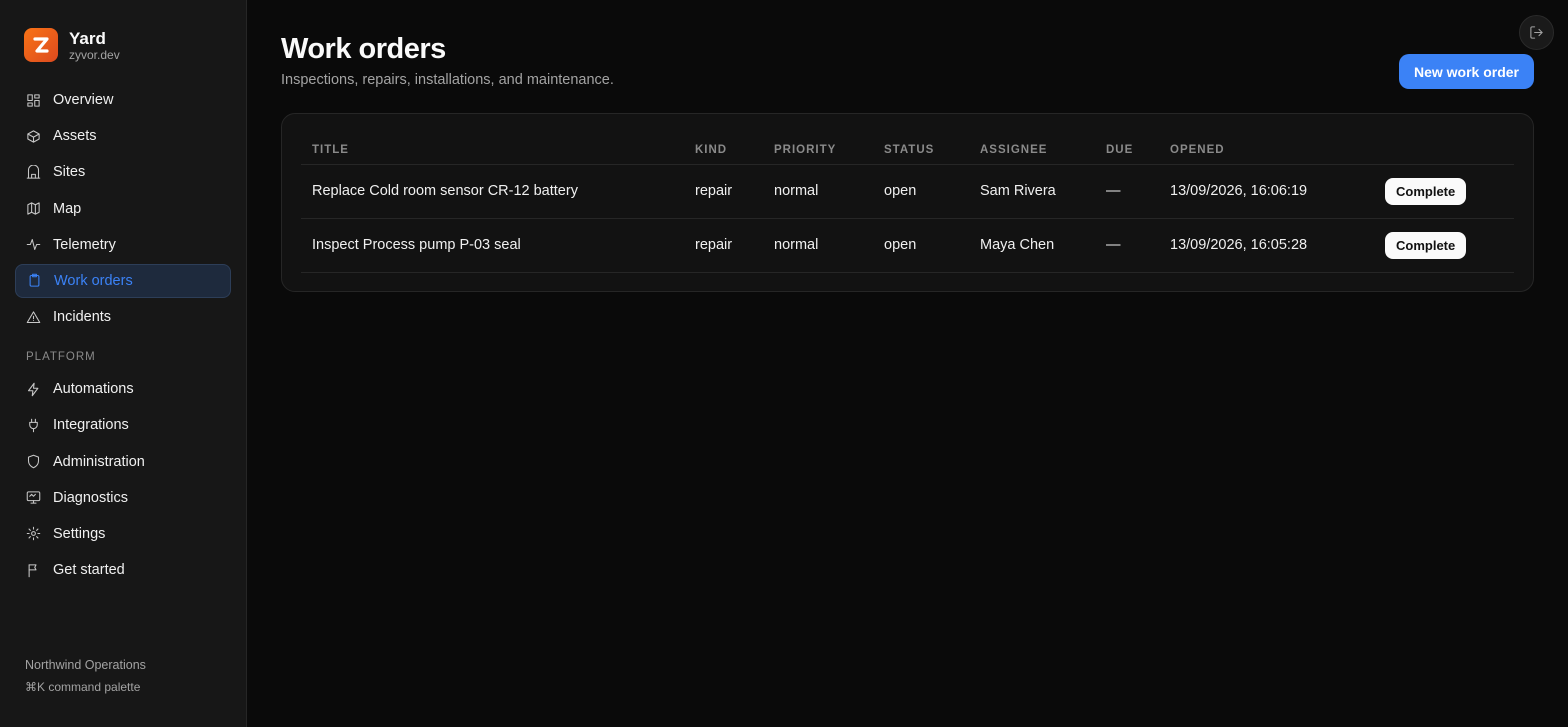 The width and height of the screenshot is (1568, 727). I want to click on cell-title: Inspect Process pump P-03 seal, so click(492, 245).